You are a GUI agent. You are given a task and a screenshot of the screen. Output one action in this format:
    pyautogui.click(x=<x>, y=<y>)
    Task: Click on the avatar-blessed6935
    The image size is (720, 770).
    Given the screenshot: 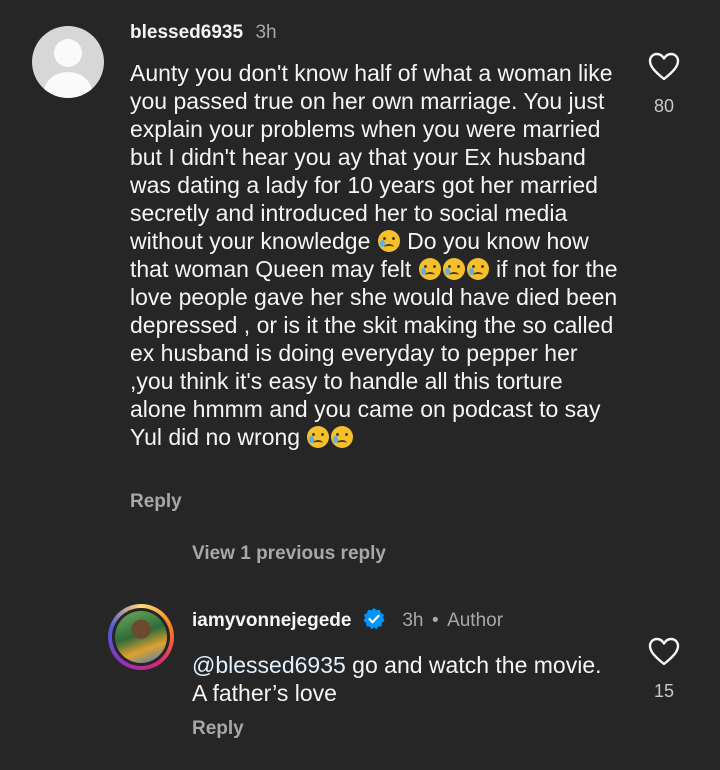 What is the action you would take?
    pyautogui.click(x=68, y=62)
    